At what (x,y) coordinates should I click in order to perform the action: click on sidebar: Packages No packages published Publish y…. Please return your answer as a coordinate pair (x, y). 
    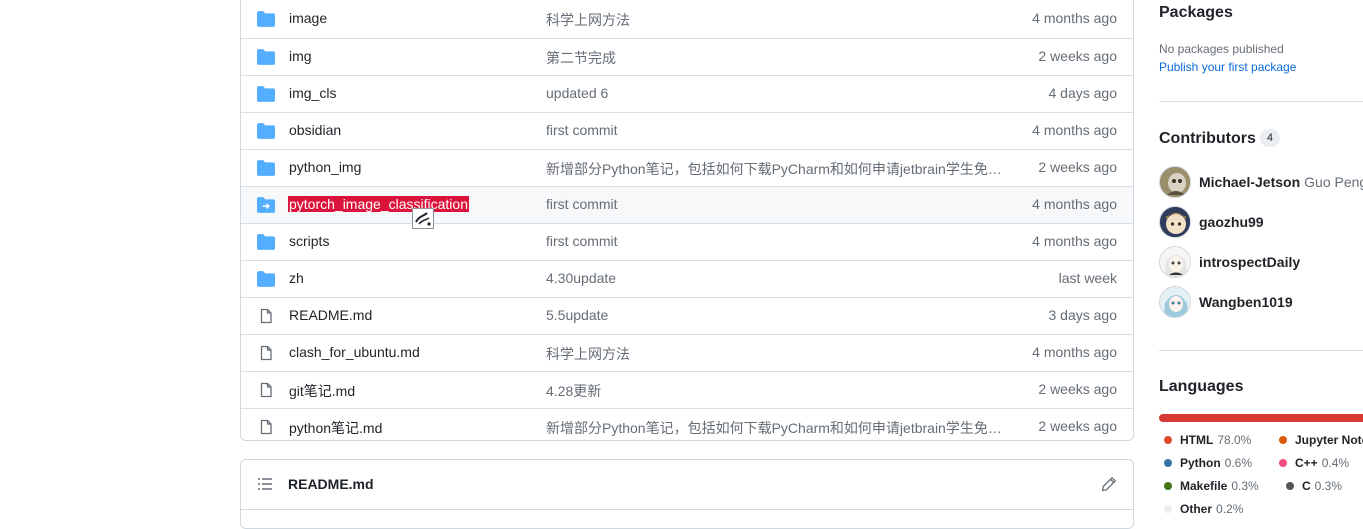
    Looking at the image, I should click on (1261, 258).